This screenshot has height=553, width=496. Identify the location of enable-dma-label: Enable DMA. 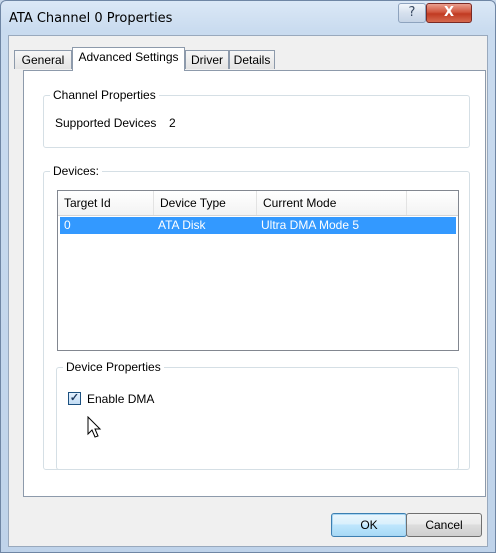
(120, 399).